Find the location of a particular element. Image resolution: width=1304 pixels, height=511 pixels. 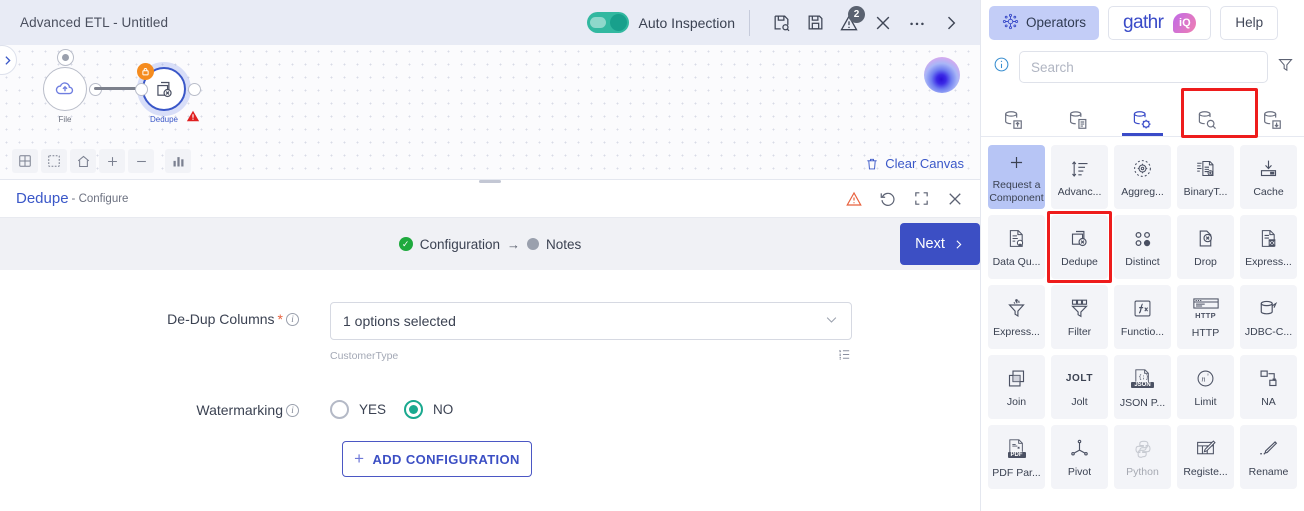

operator-rename: Rename is located at coordinates (1268, 457).